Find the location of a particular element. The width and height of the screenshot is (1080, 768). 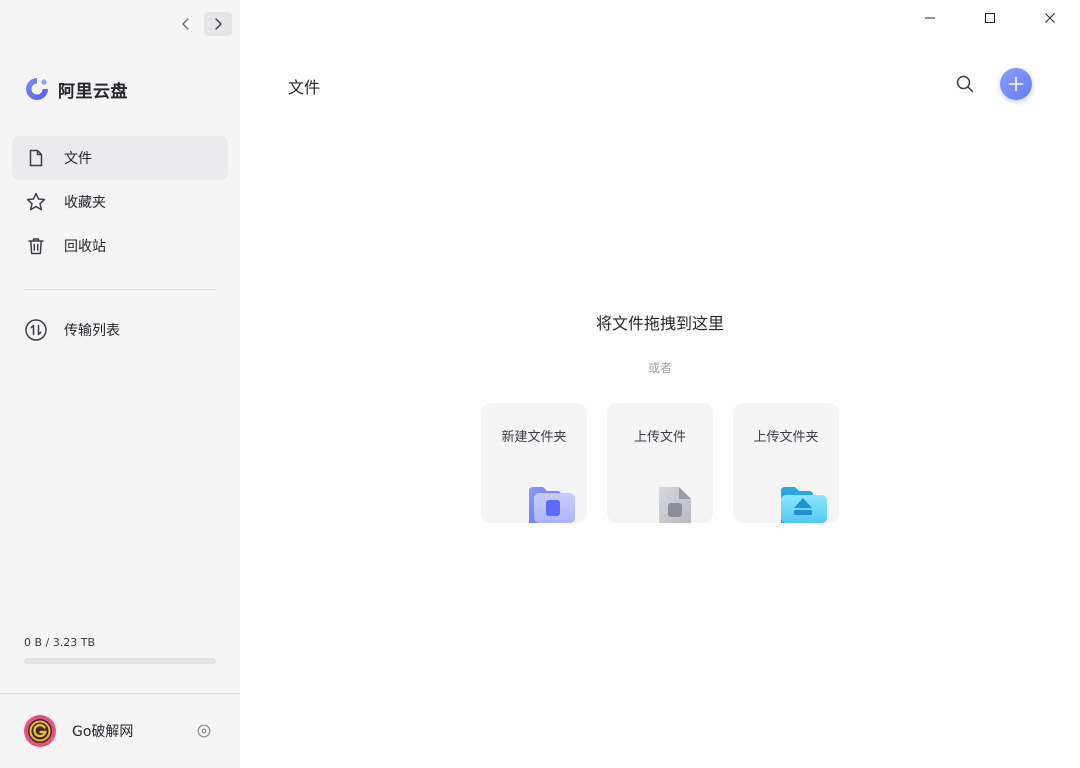

app-logo: 阿里云盘 is located at coordinates (76, 89).